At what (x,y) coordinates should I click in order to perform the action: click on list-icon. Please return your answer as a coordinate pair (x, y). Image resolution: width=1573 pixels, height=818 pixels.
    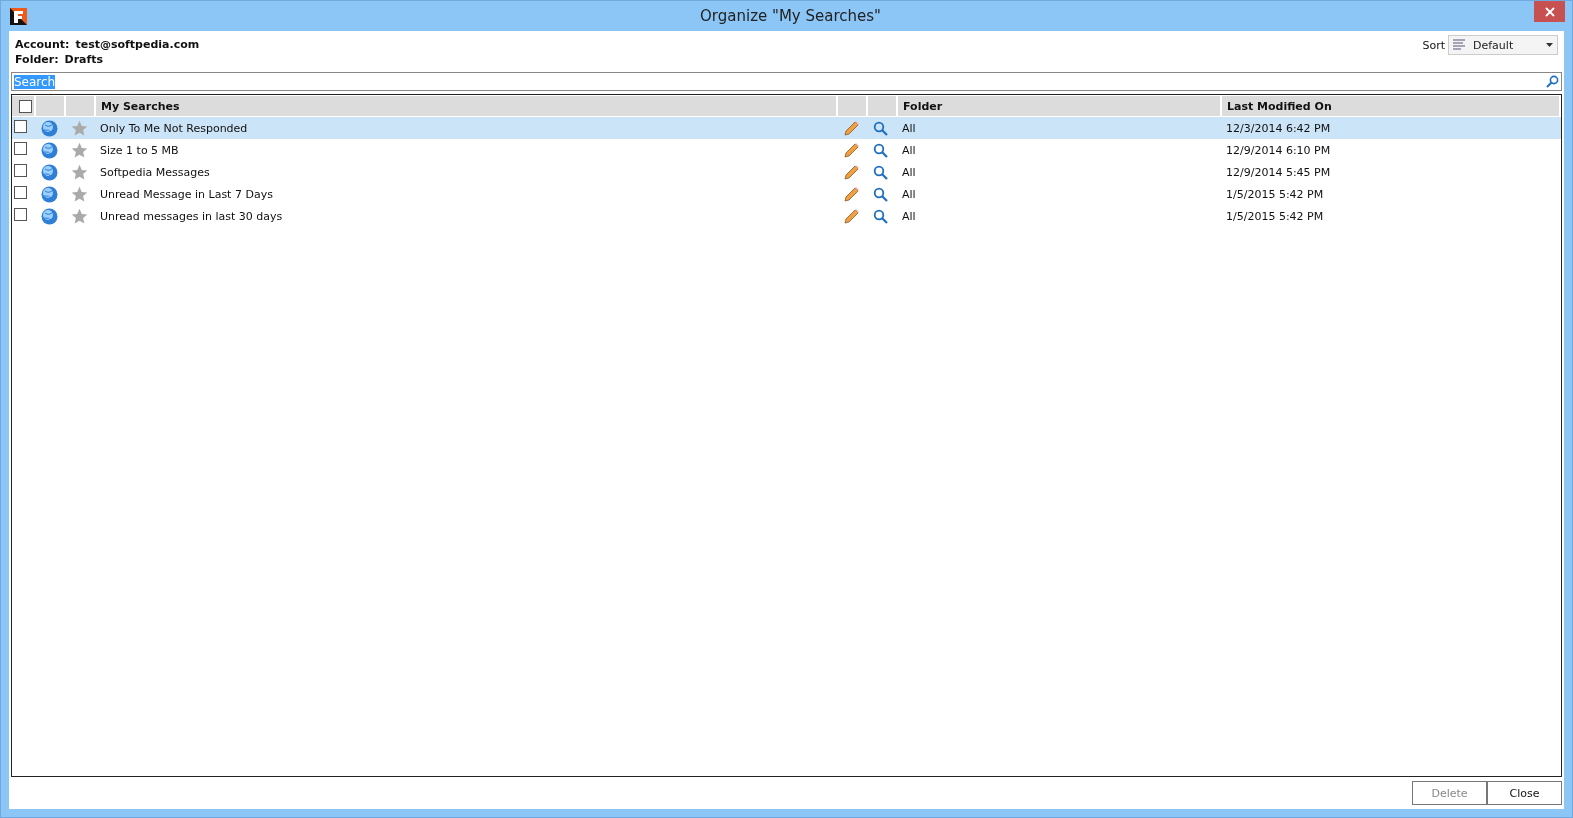
    Looking at the image, I should click on (1459, 45).